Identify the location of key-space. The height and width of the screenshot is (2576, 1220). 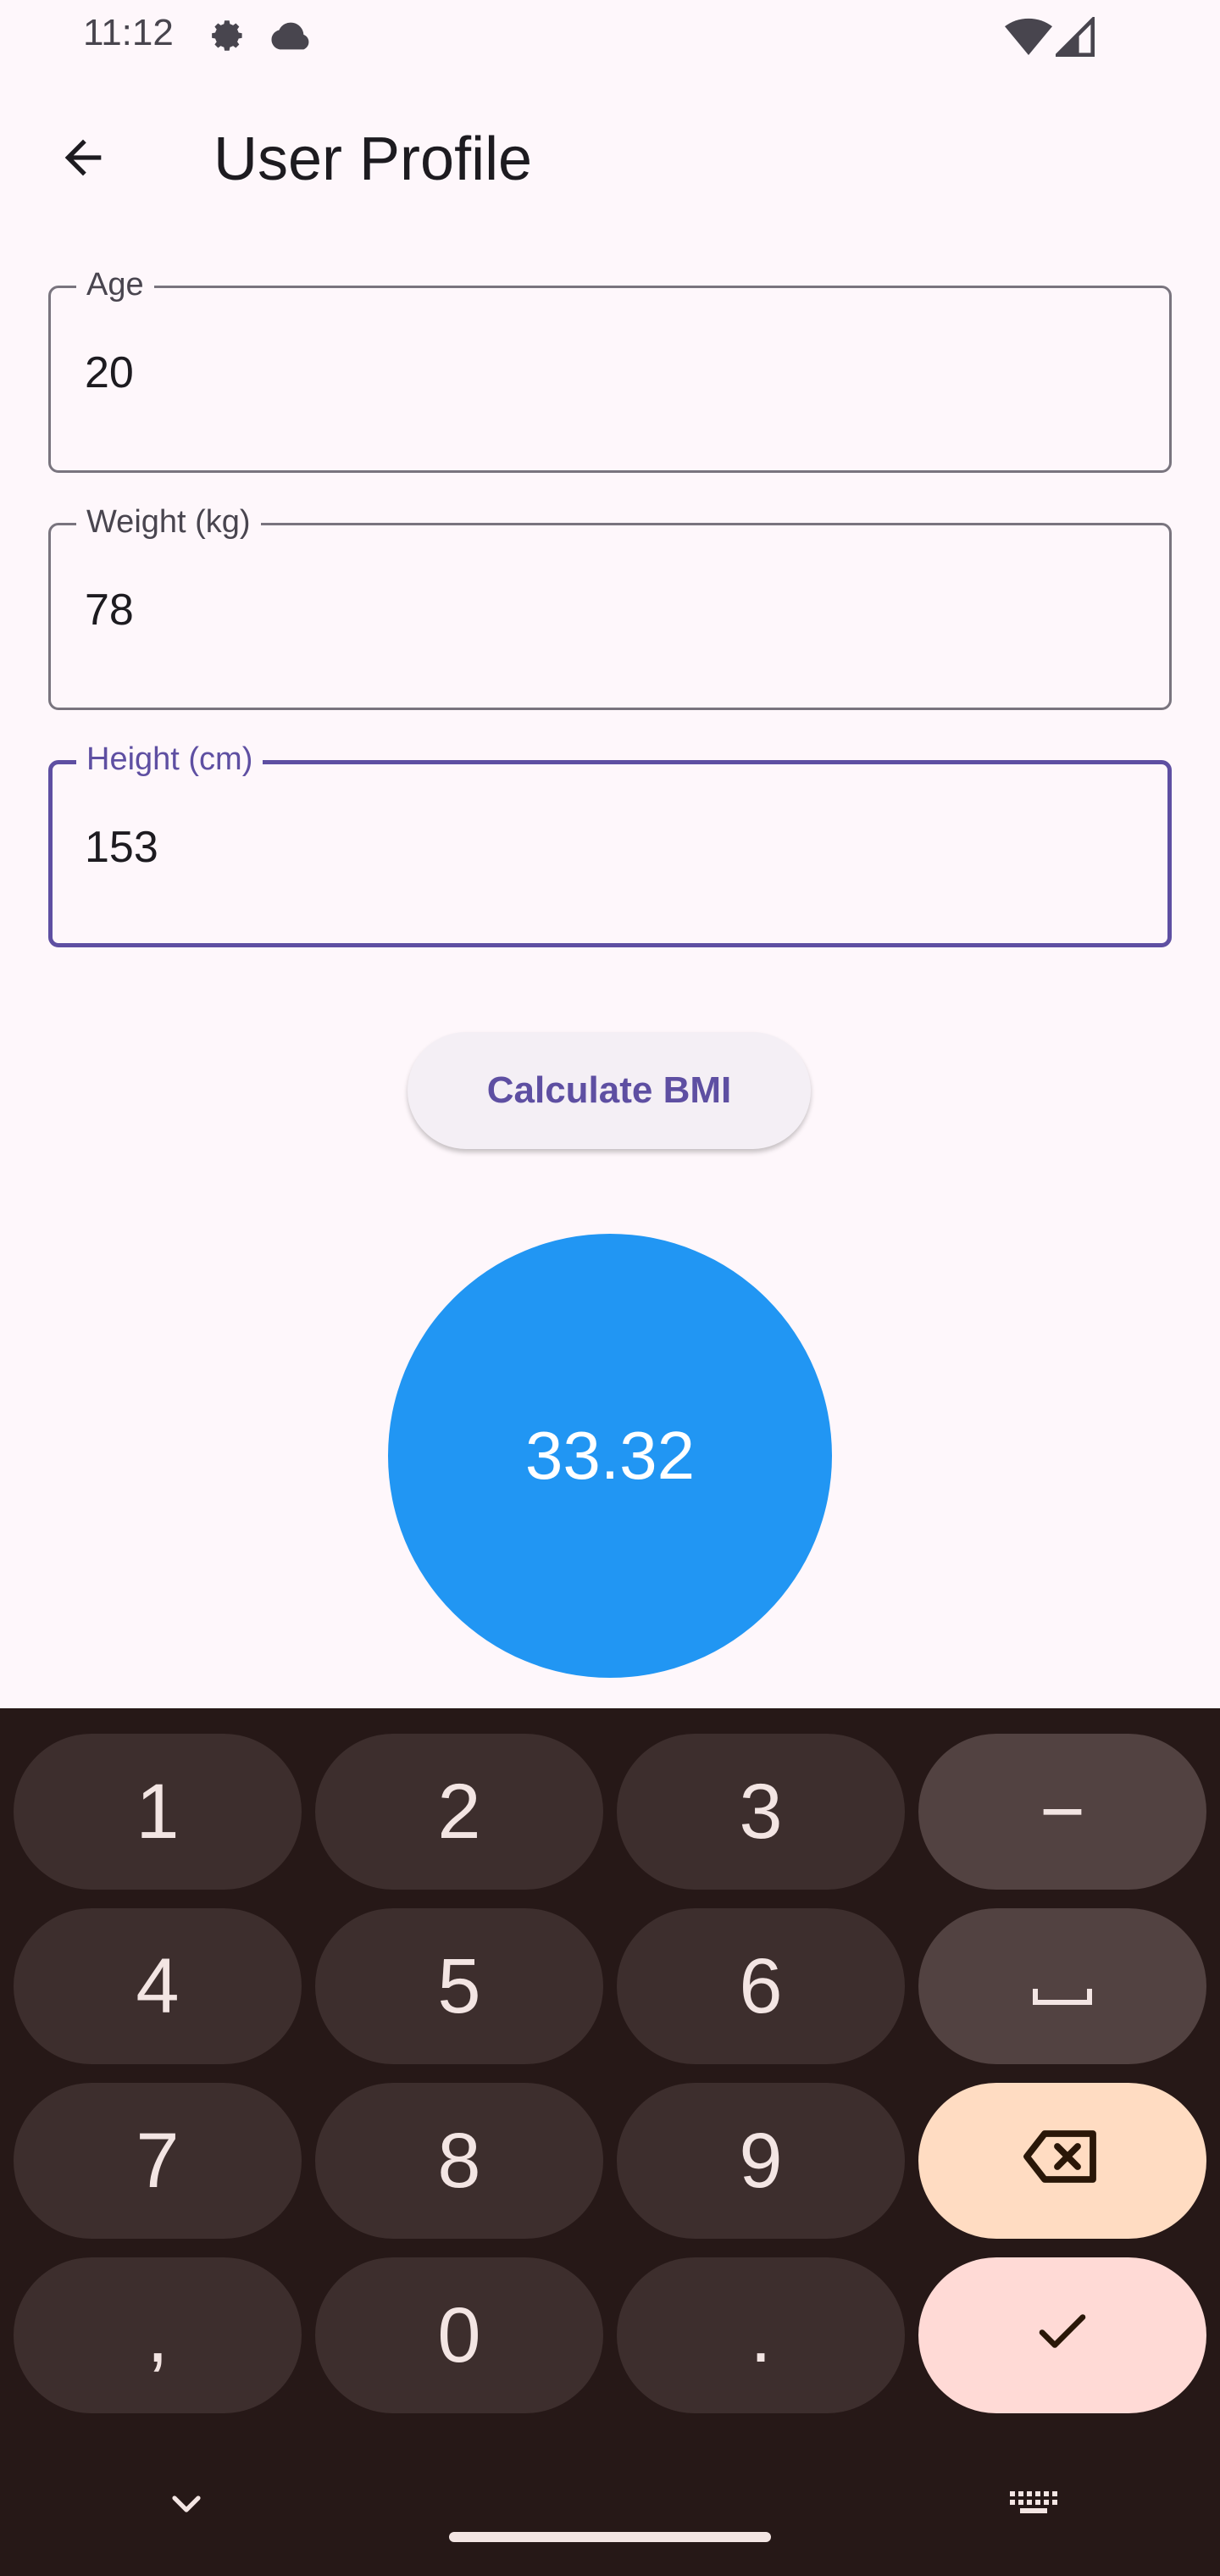
(1062, 1986).